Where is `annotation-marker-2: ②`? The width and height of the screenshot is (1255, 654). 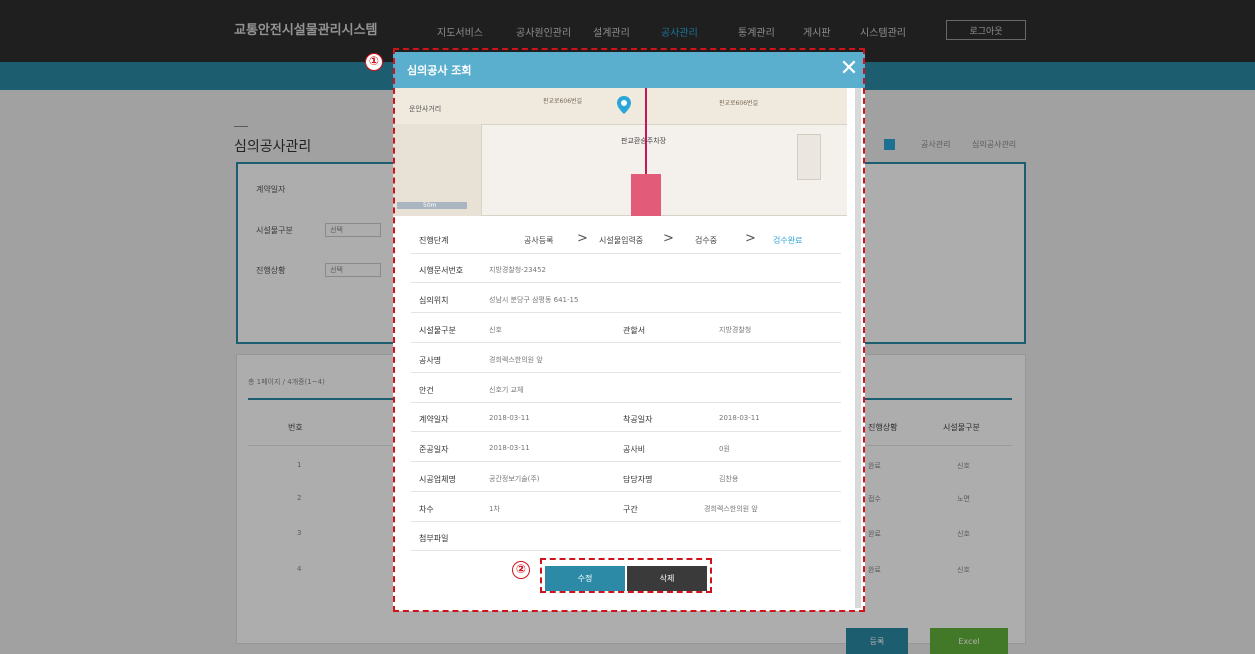
annotation-marker-2: ② is located at coordinates (521, 570).